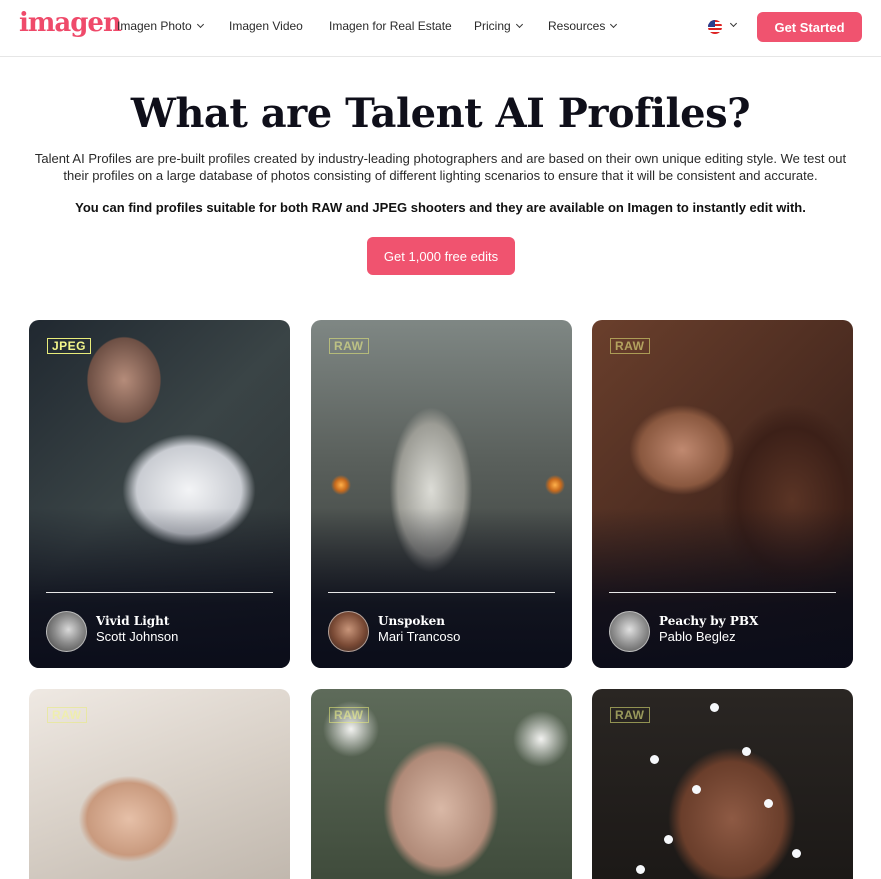  I want to click on profile-card-unspoken: RAW Unspoken Mari Trancoso, so click(441, 494).